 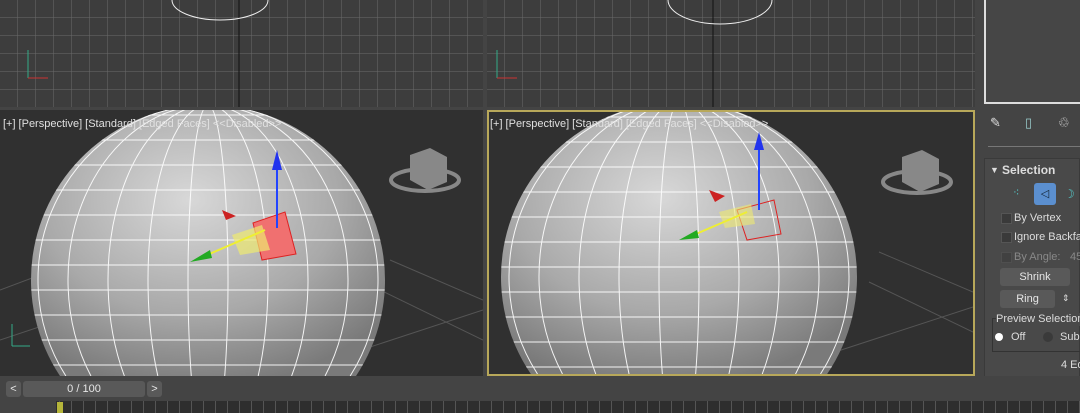 I want to click on rollout-title: Selection, so click(x=1028, y=170).